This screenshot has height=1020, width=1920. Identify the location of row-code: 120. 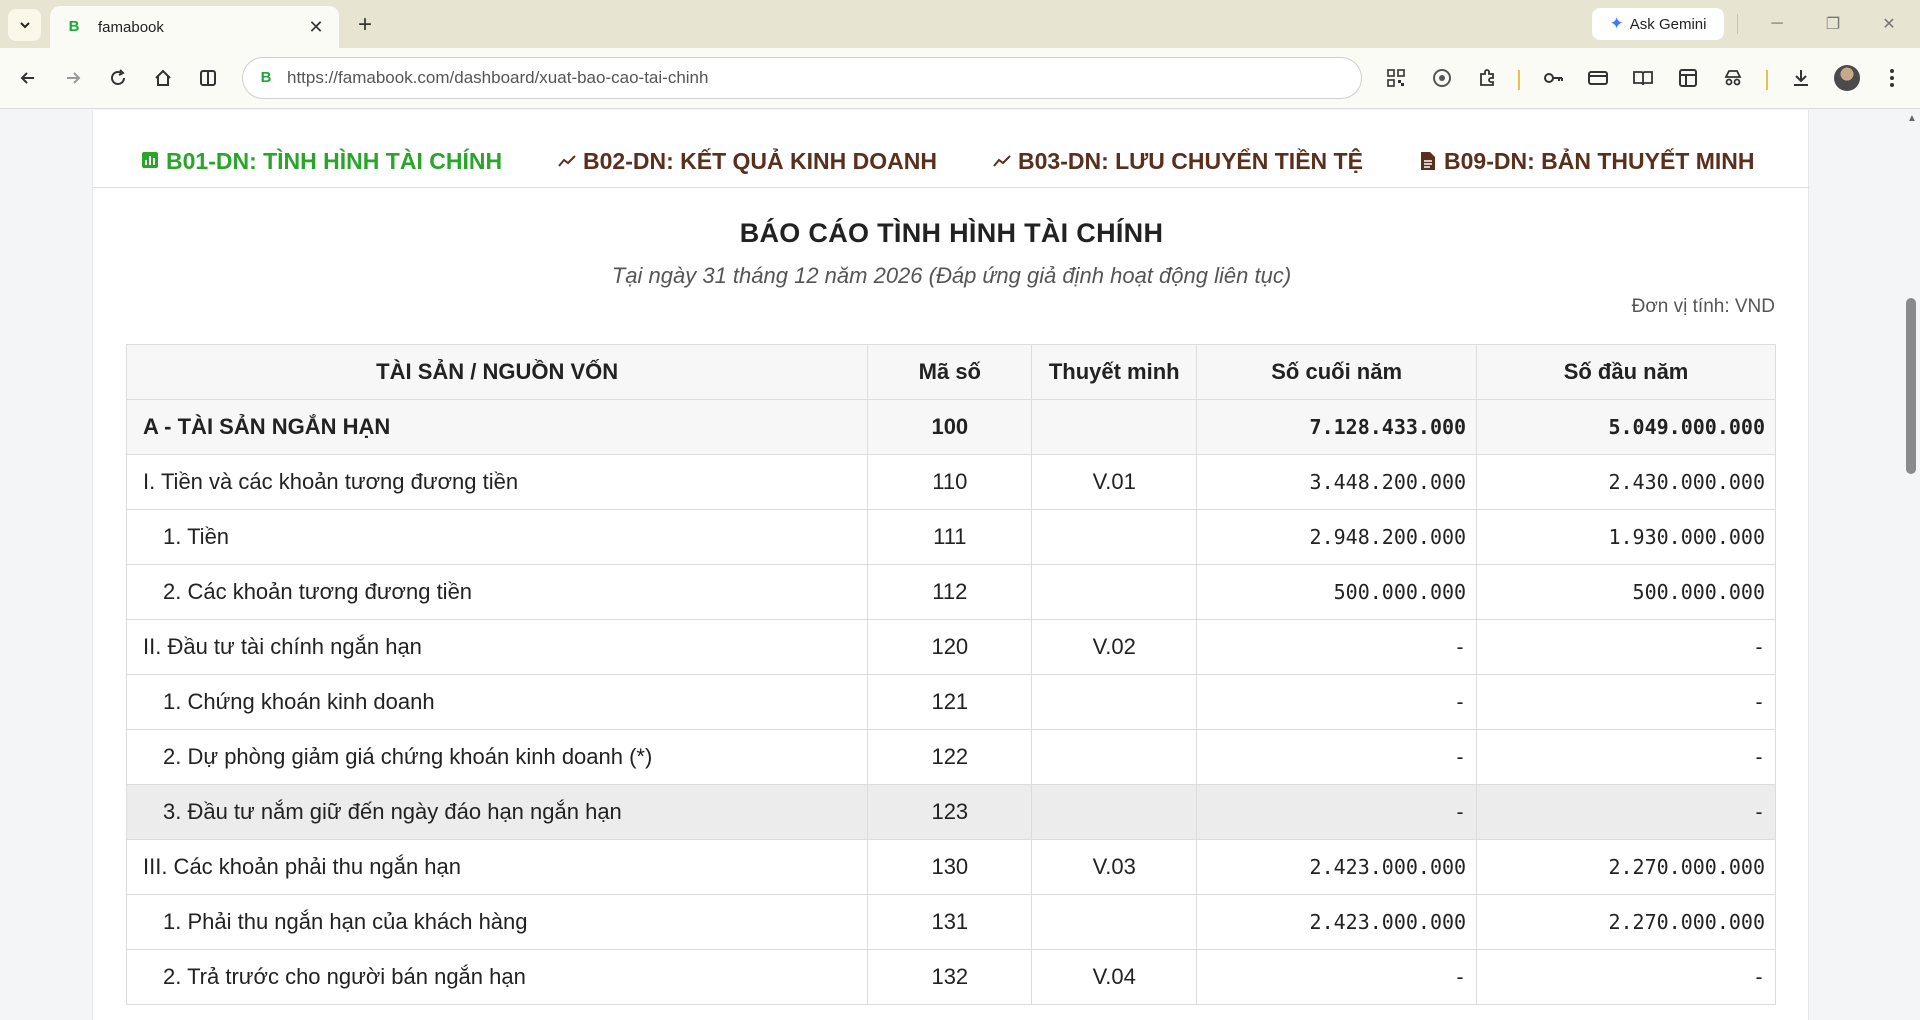
(950, 647).